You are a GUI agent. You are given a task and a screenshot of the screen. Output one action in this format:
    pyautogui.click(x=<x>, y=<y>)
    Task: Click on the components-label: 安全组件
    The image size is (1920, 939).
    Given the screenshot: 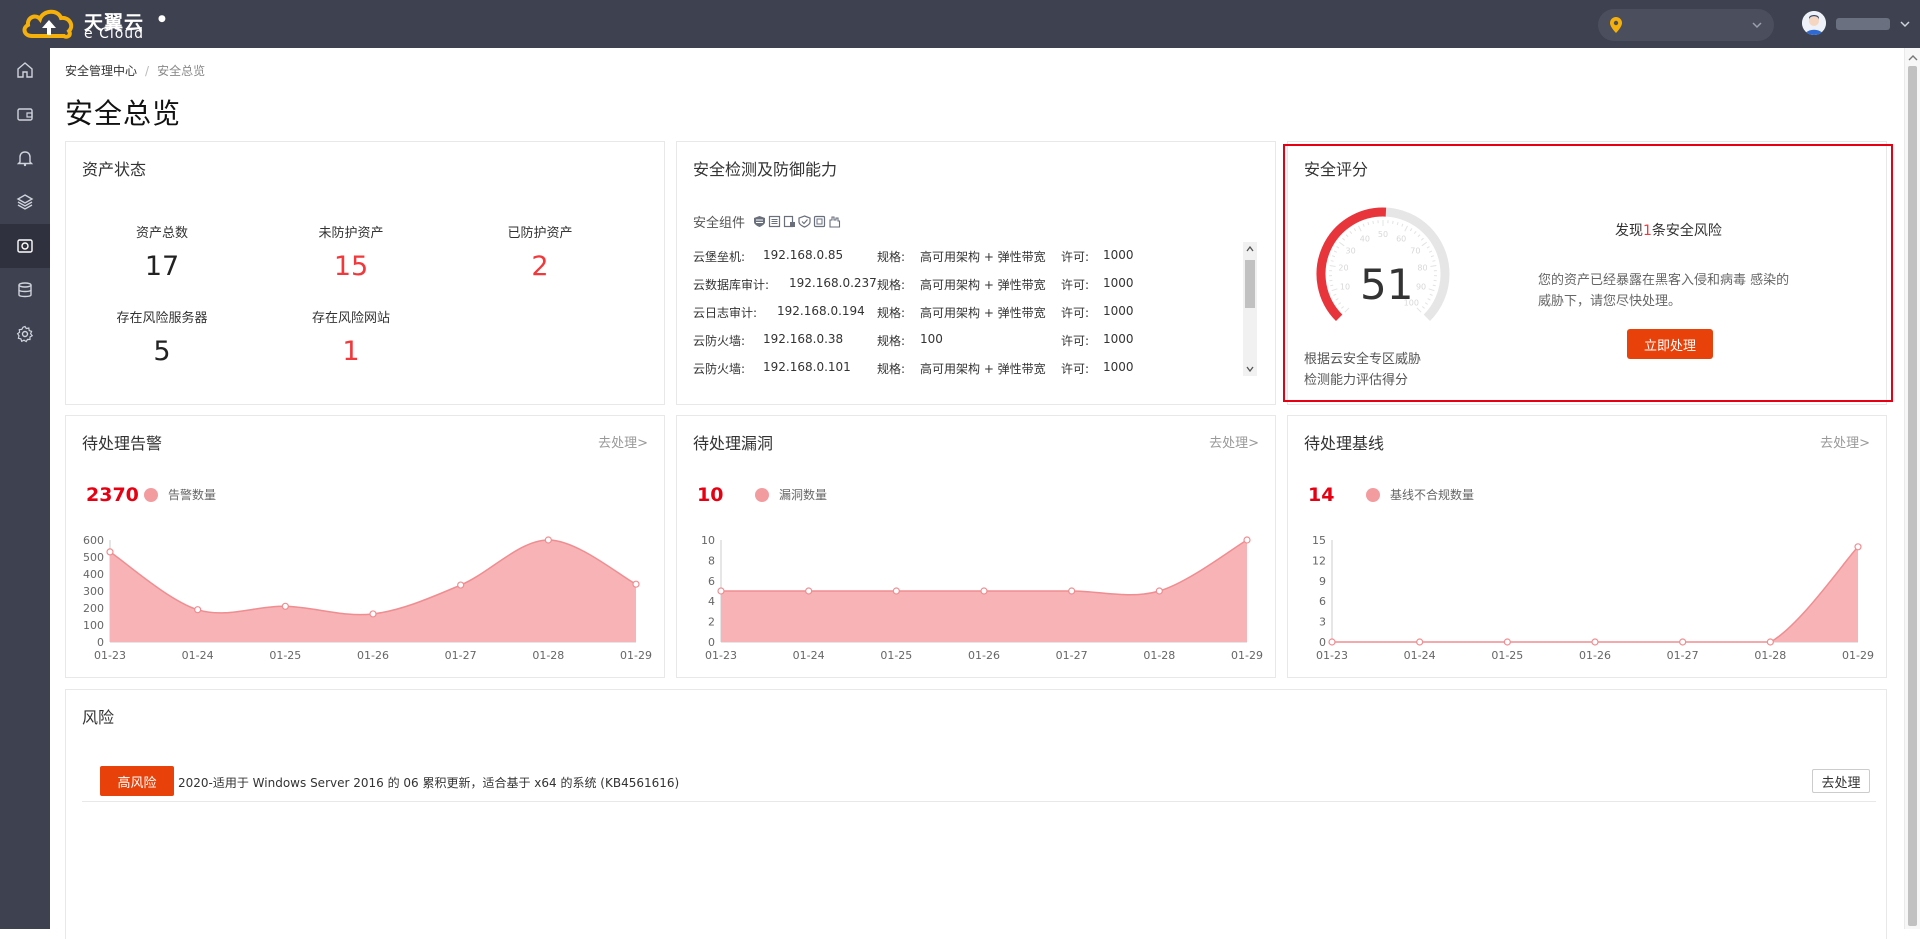 What is the action you would take?
    pyautogui.click(x=719, y=221)
    